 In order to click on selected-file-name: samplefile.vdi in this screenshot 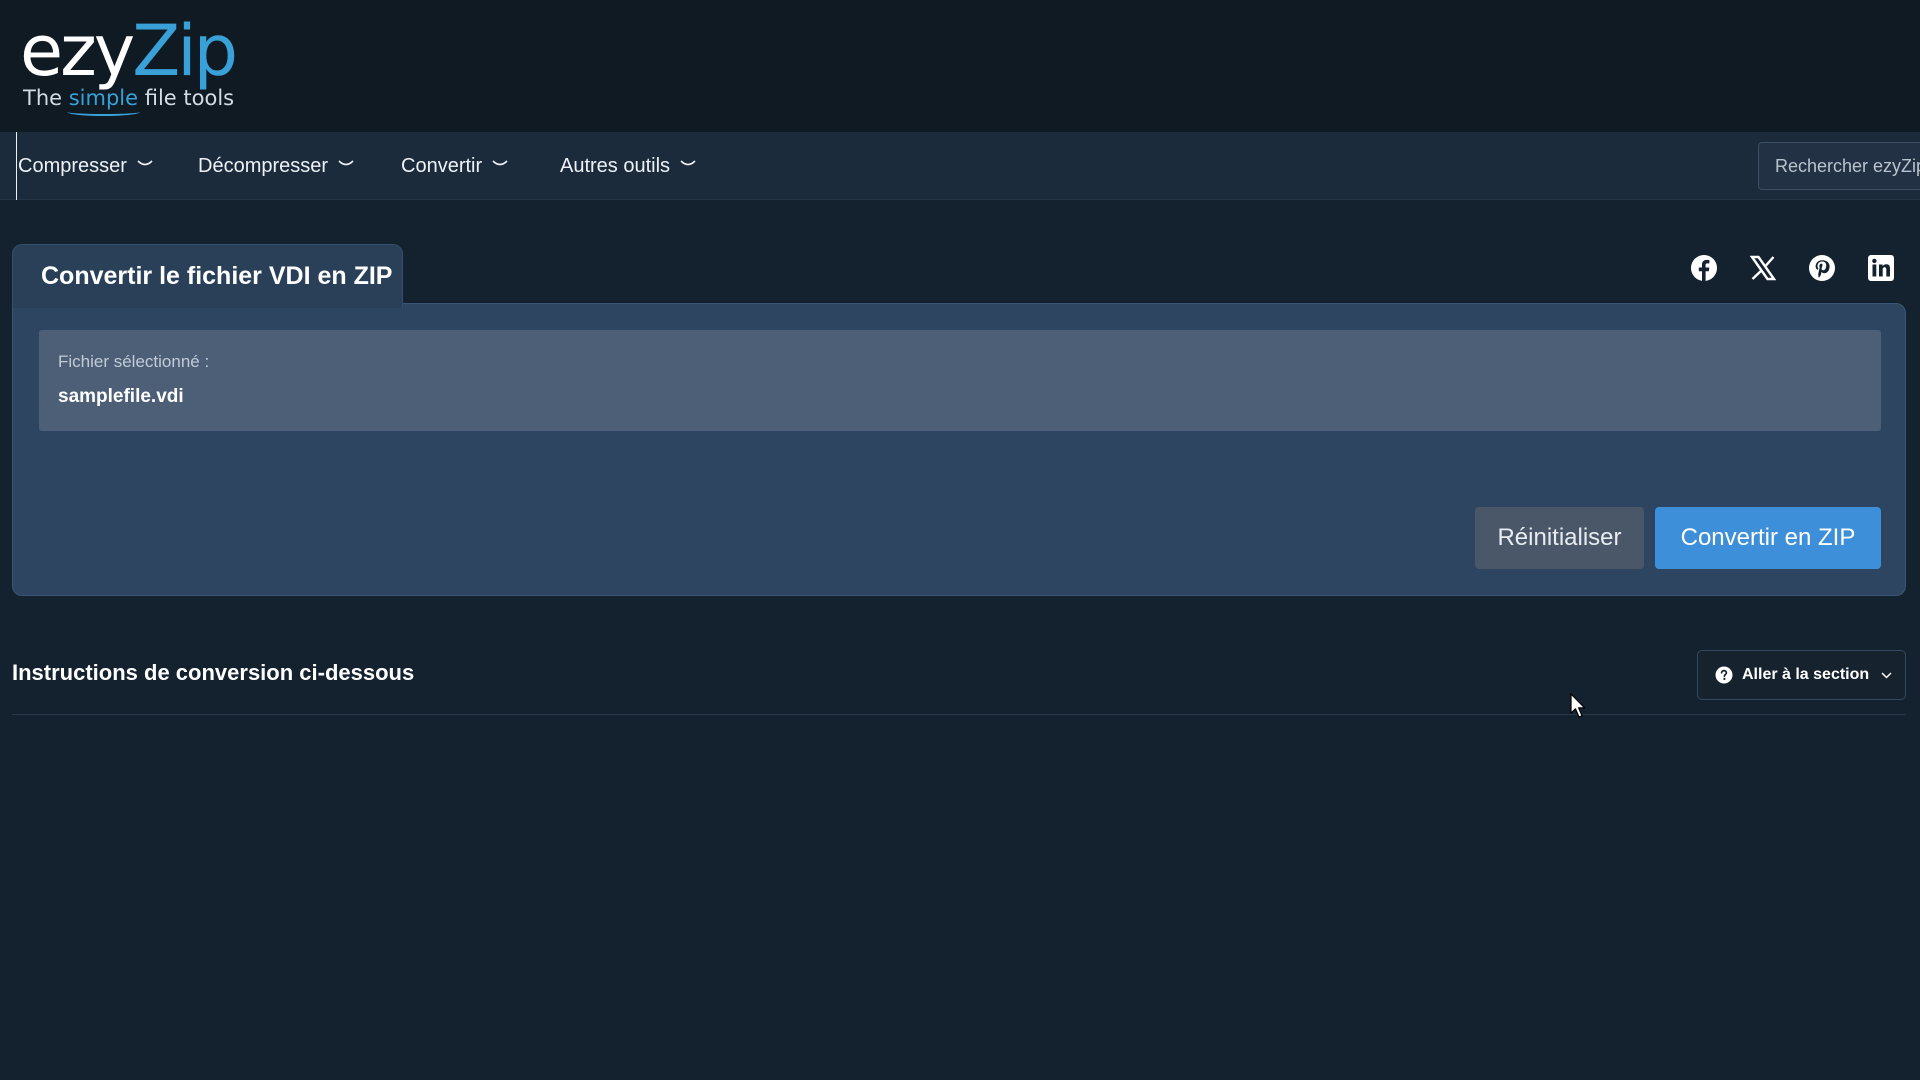, I will do `click(121, 396)`.